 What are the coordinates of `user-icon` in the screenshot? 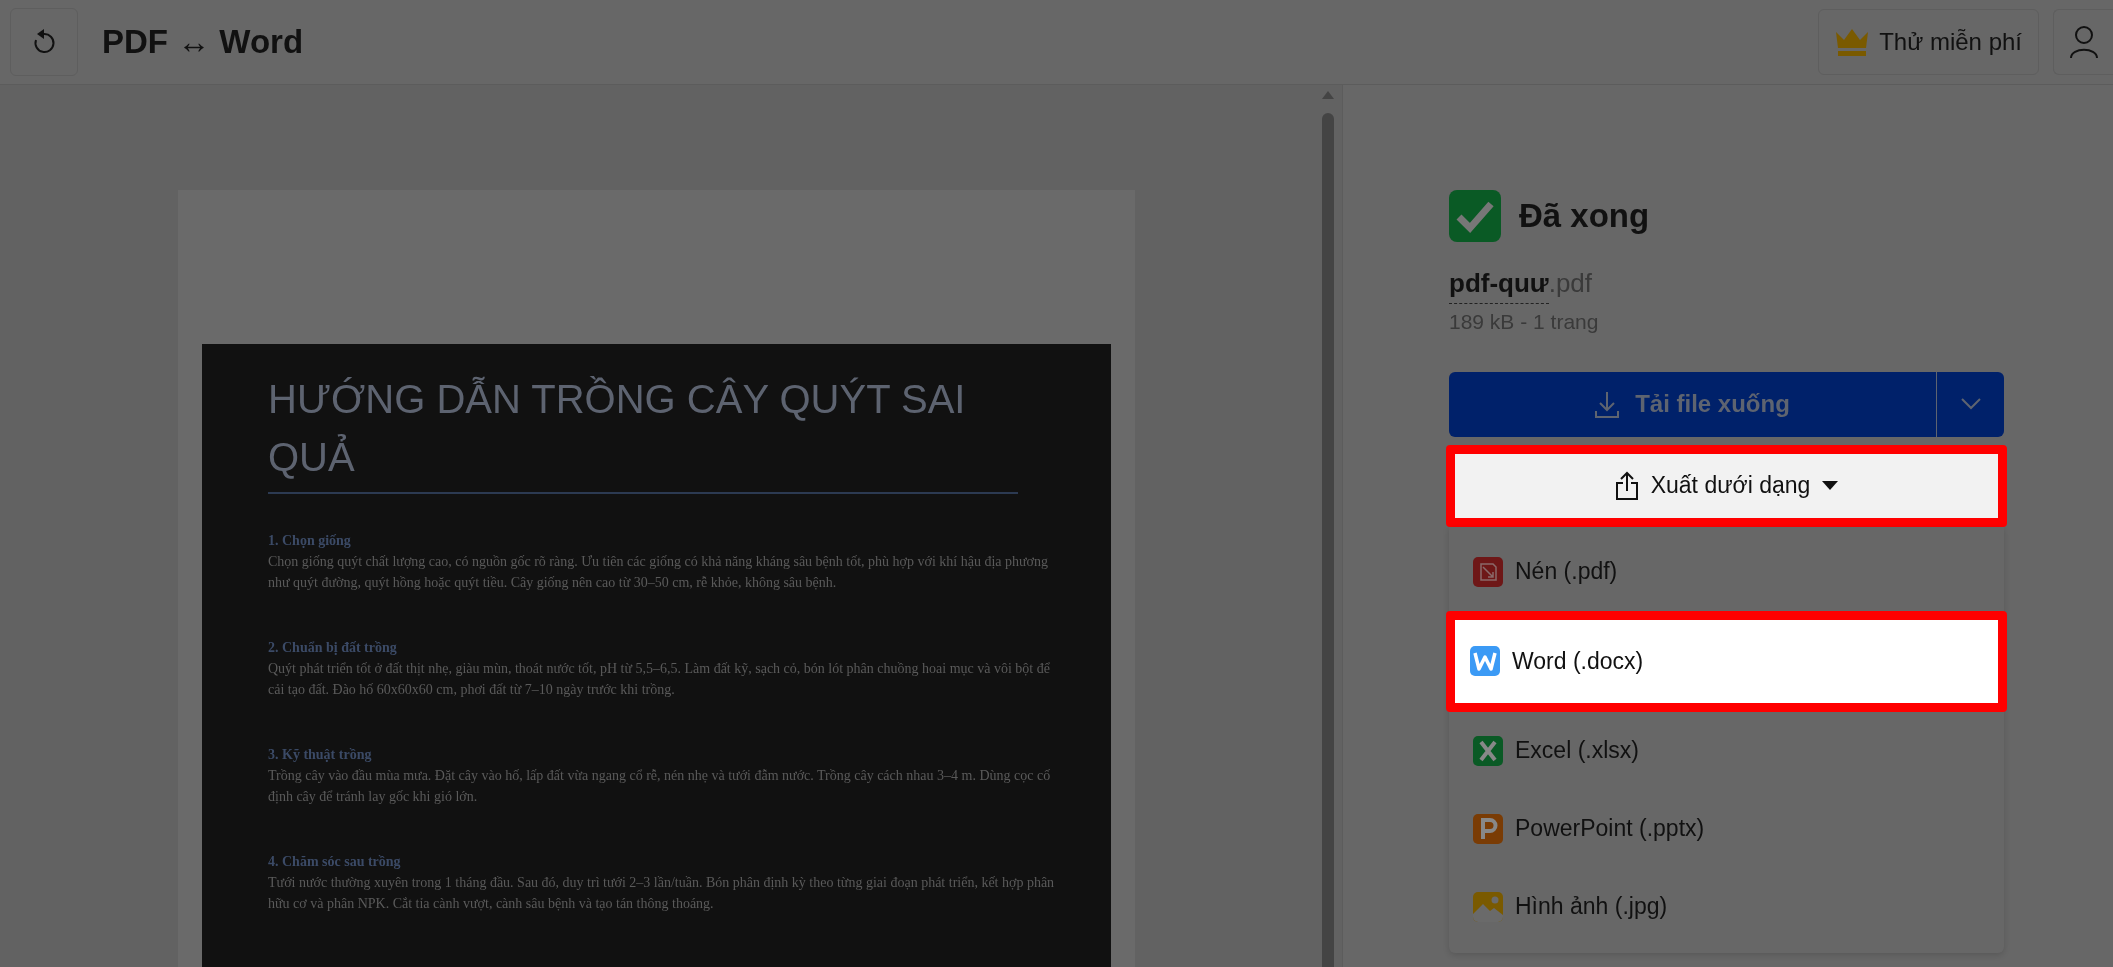 It's located at (2083, 42).